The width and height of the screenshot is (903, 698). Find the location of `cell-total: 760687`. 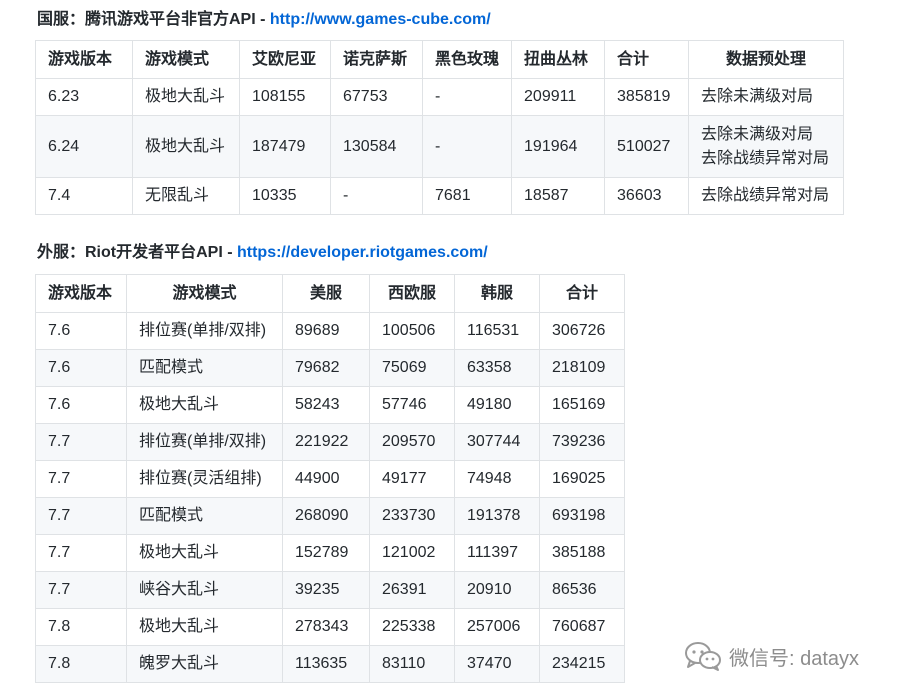

cell-total: 760687 is located at coordinates (582, 627).